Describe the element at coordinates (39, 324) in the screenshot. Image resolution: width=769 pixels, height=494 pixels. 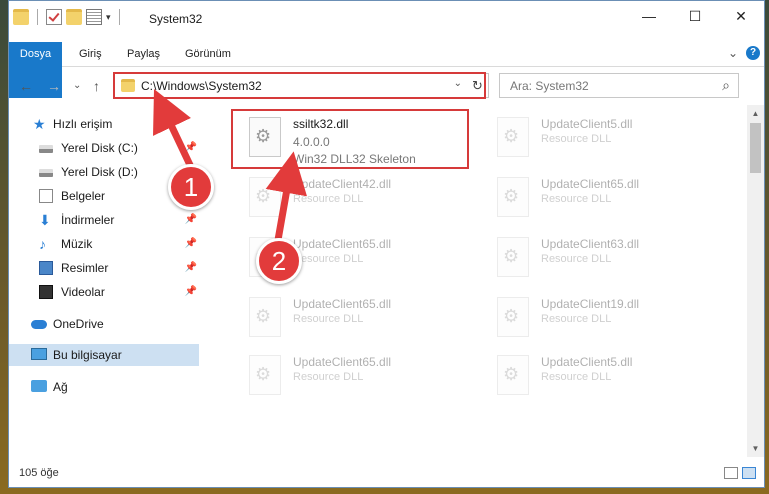
I see `onedrive-icon` at that location.